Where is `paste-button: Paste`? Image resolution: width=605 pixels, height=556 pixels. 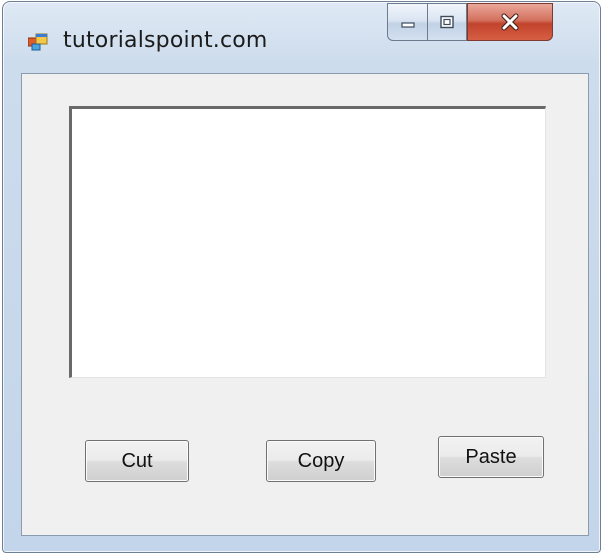
paste-button: Paste is located at coordinates (491, 457).